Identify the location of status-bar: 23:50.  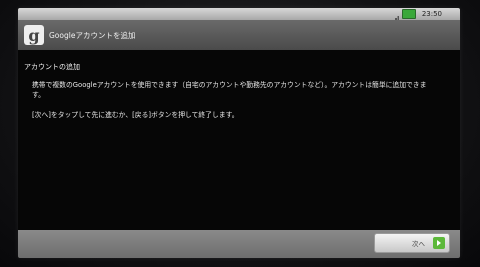
(239, 16).